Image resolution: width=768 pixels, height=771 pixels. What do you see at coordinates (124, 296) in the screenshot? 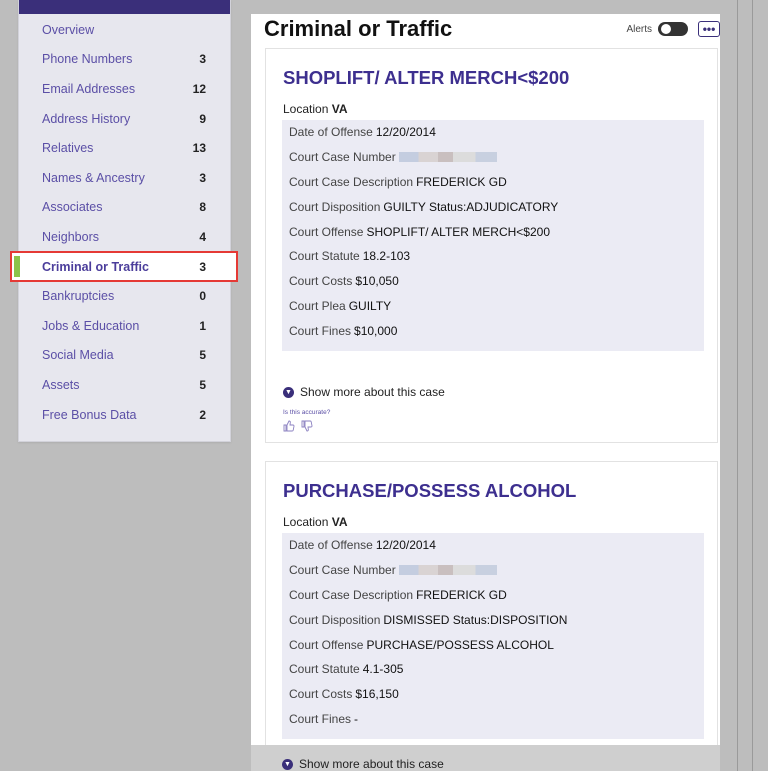
I see `sidebar-item-bankruptcies: Bankruptcies 0` at bounding box center [124, 296].